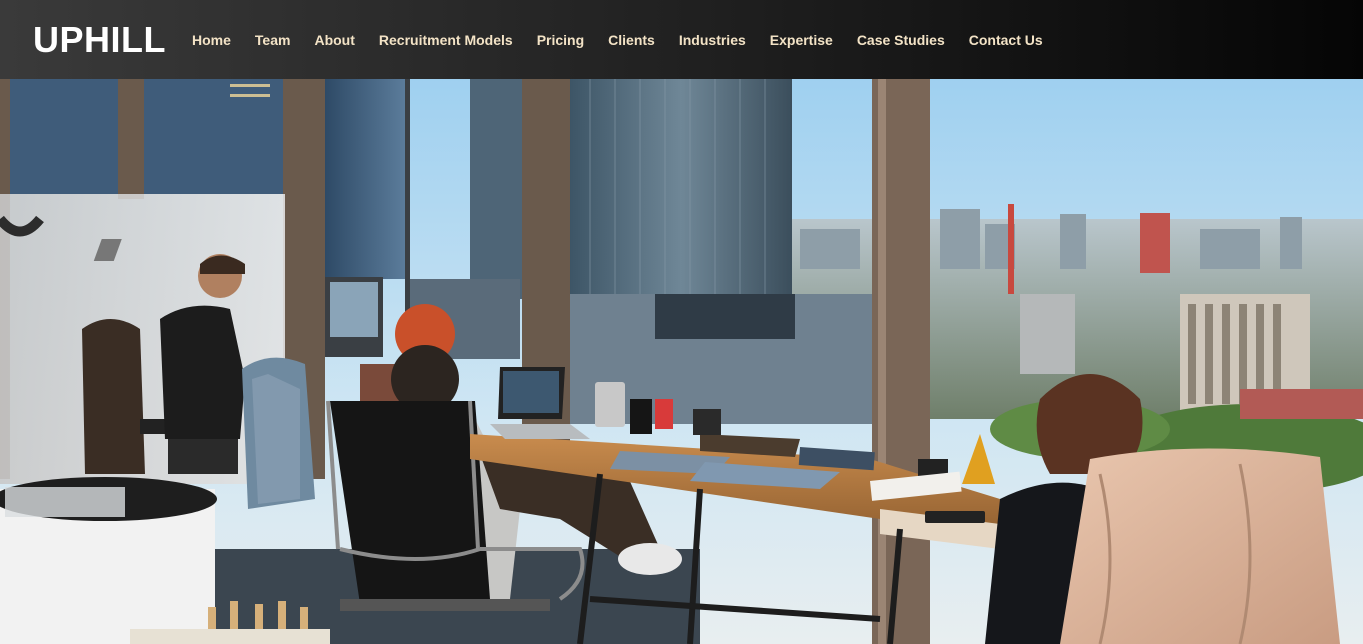  I want to click on nav-case-studies-link: Case Studies, so click(901, 40).